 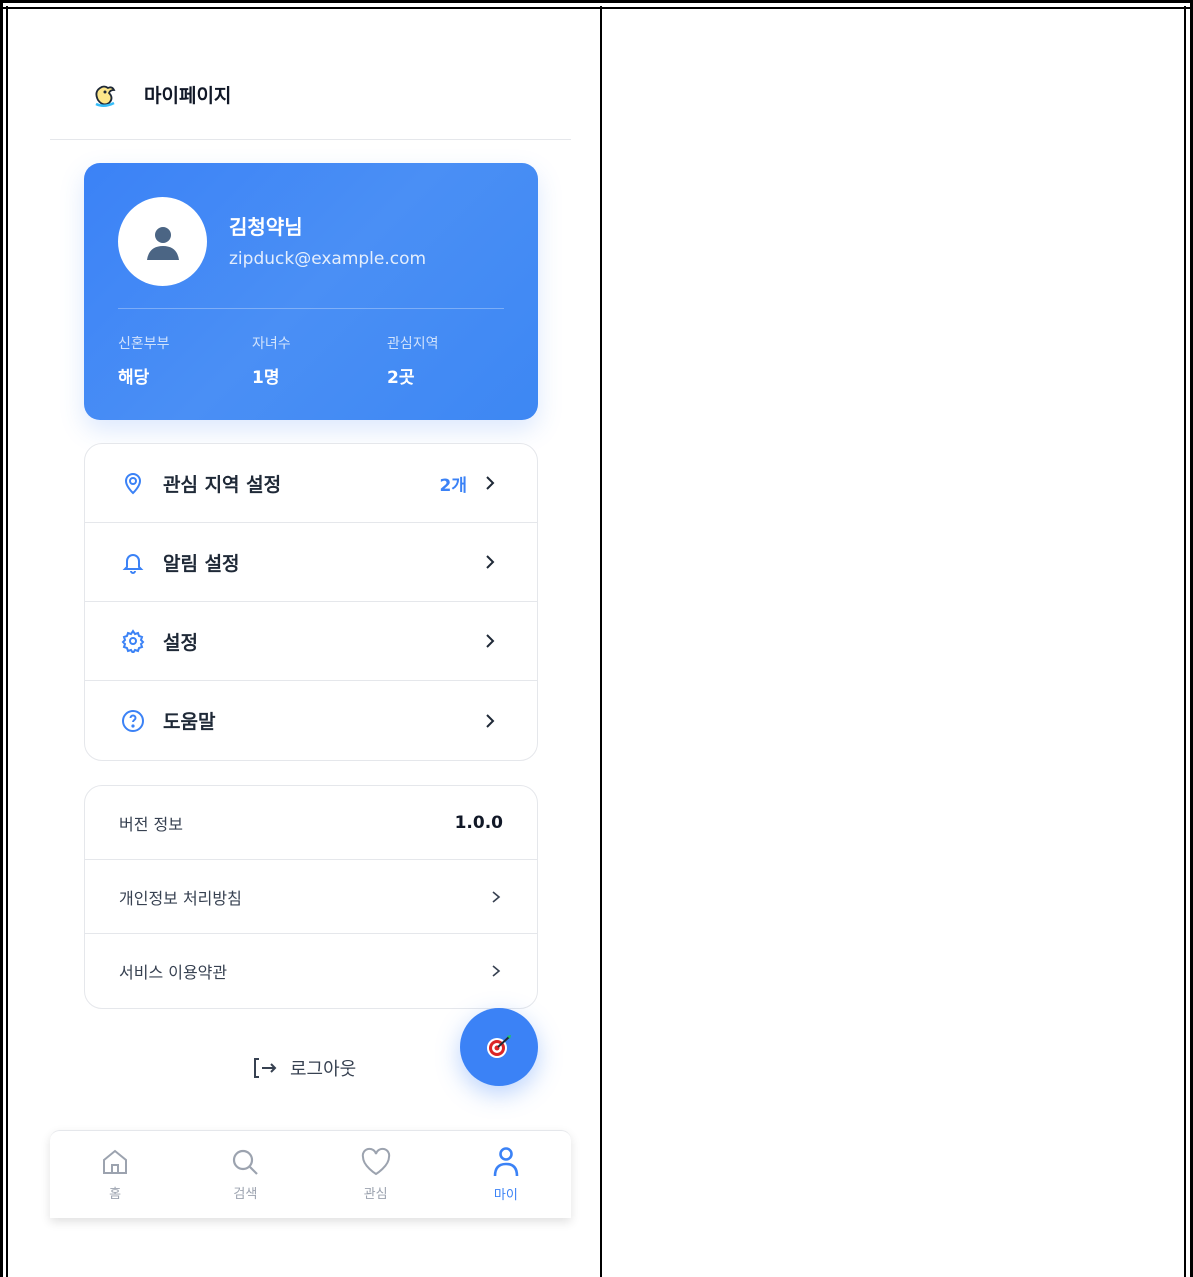 What do you see at coordinates (1185, 641) in the screenshot?
I see `frame-right-border` at bounding box center [1185, 641].